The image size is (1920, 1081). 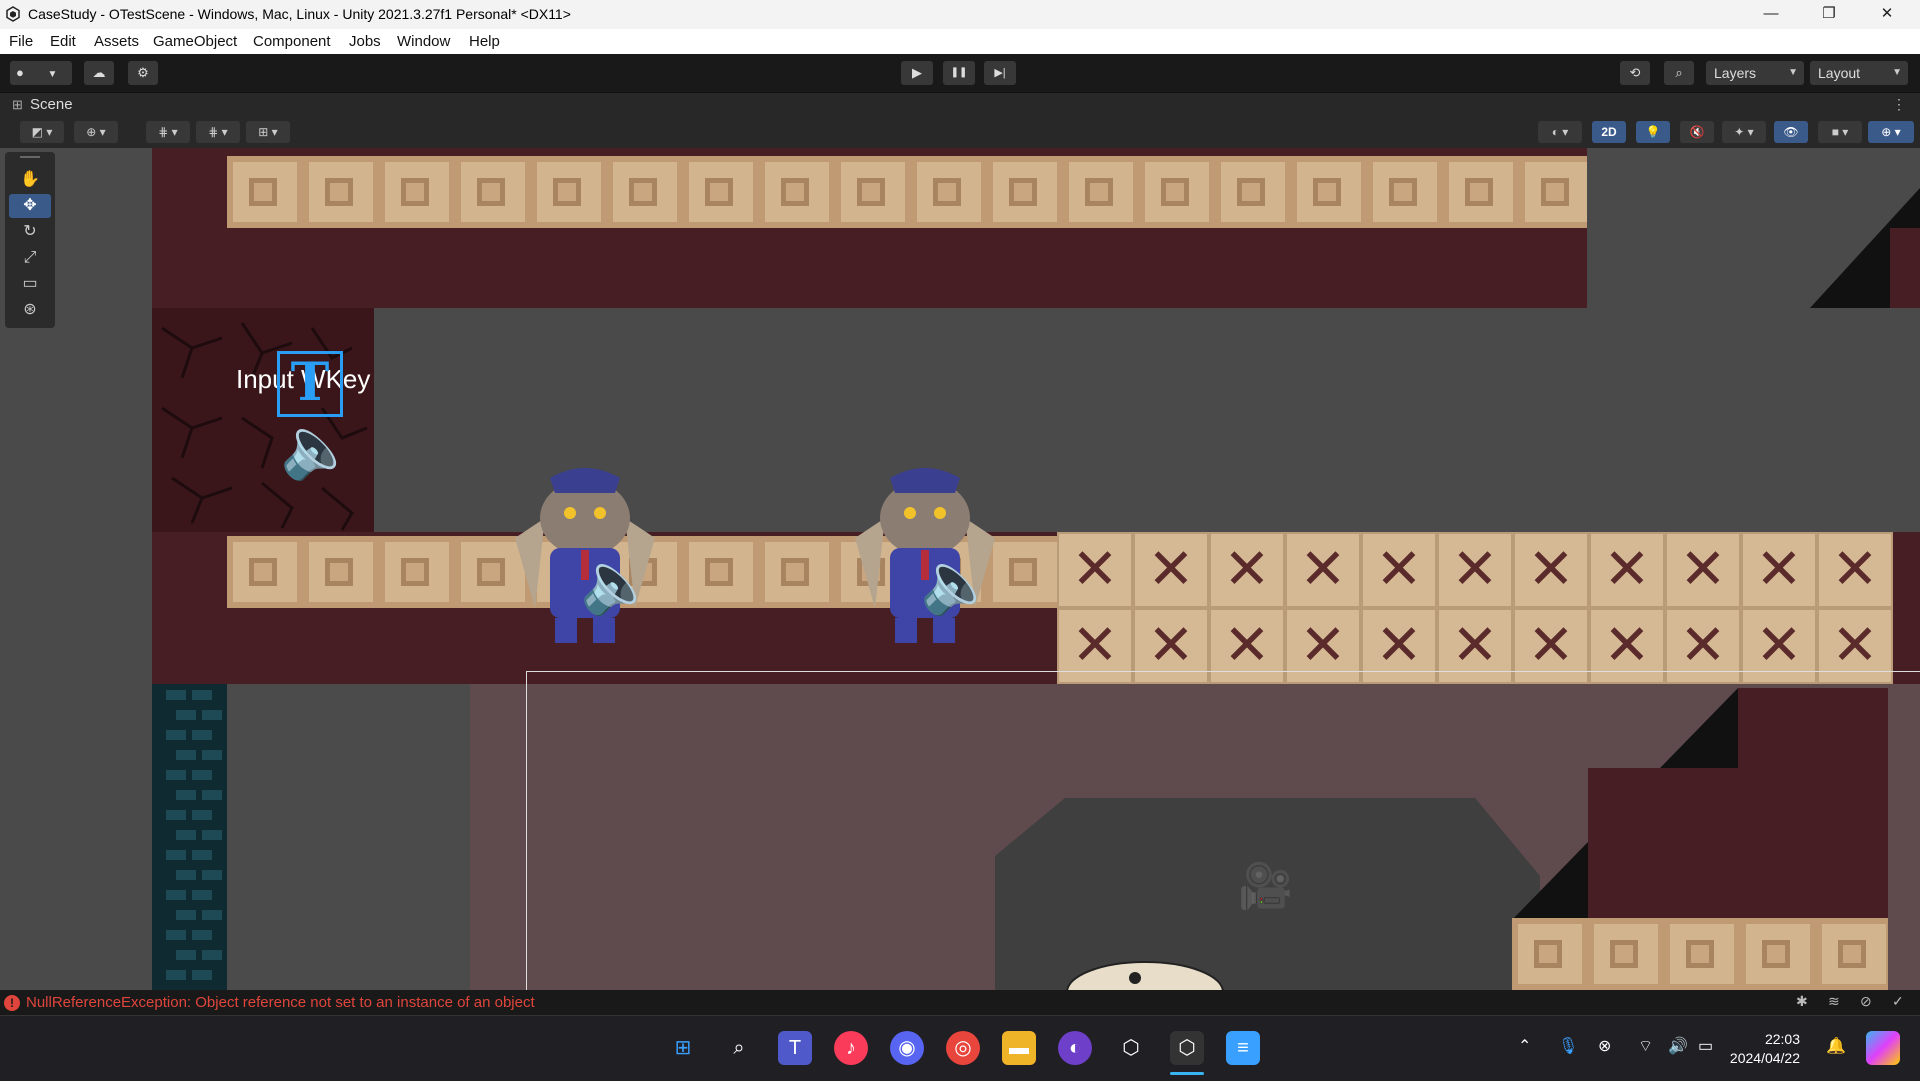 I want to click on scene-tab-bar: ⊞ Scene ⋮, so click(x=960, y=104).